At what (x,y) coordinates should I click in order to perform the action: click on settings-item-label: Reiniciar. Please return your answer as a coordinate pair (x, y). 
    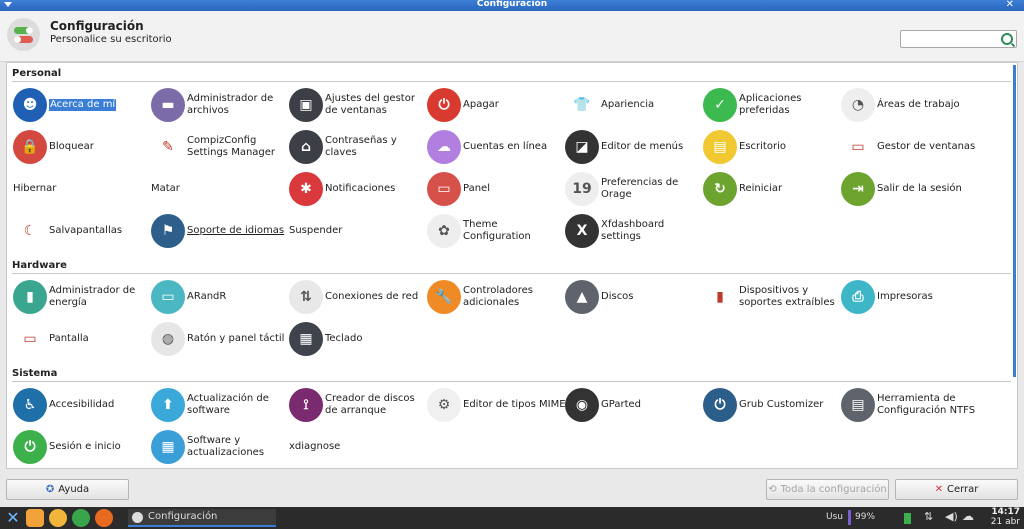
    Looking at the image, I should click on (791, 189).